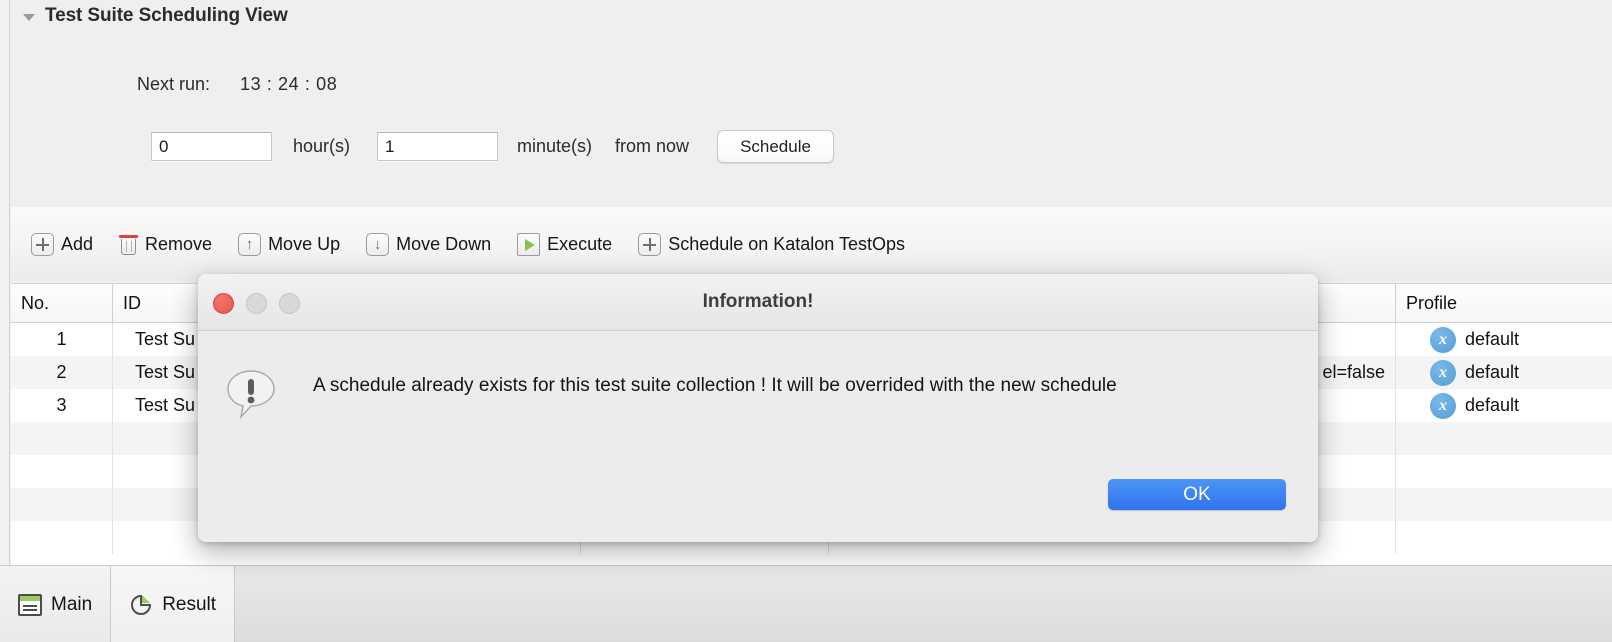 This screenshot has height=642, width=1612. What do you see at coordinates (250, 244) in the screenshot?
I see `arrow-up-box-icon: ↑` at bounding box center [250, 244].